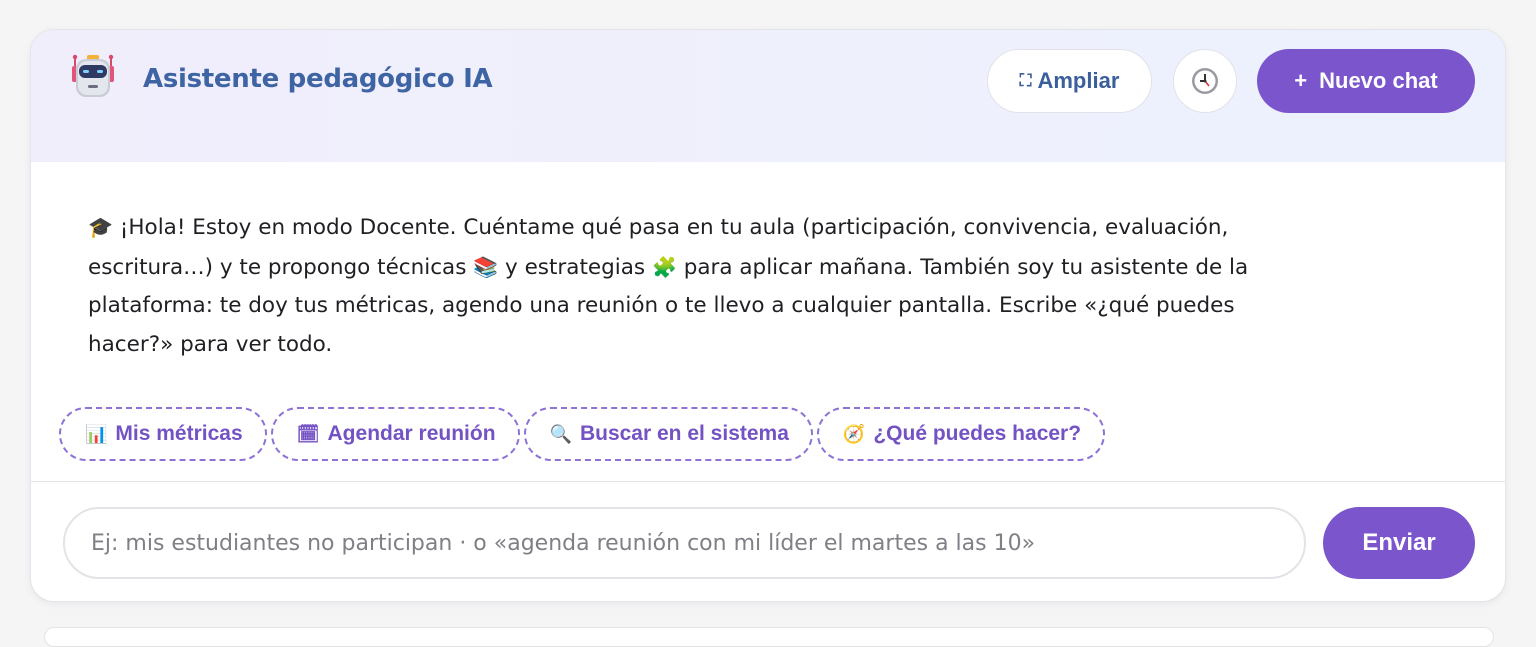 This screenshot has width=1536, height=647. I want to click on chip-mis-metricas: 📊 Mis métricas, so click(163, 434).